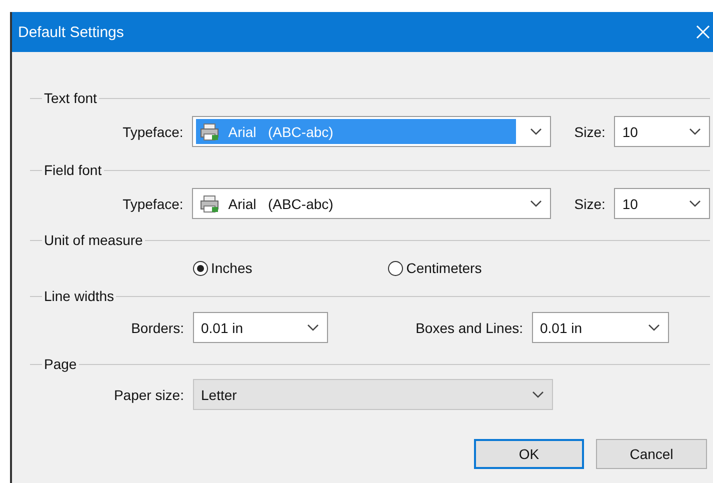  Describe the element at coordinates (93, 240) in the screenshot. I see `group-label: Unit of measure` at that location.